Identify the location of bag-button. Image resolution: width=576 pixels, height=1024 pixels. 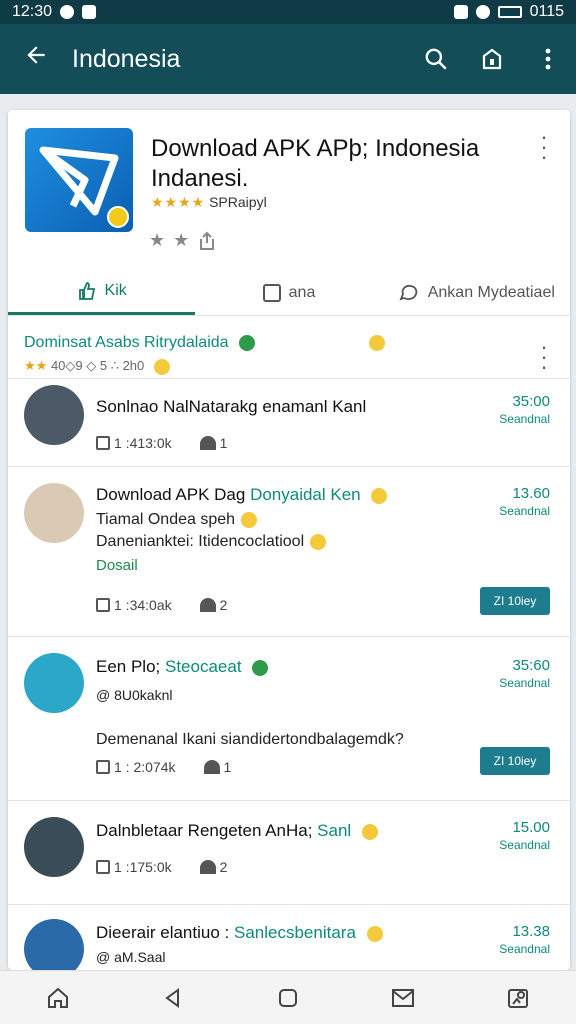
(492, 59).